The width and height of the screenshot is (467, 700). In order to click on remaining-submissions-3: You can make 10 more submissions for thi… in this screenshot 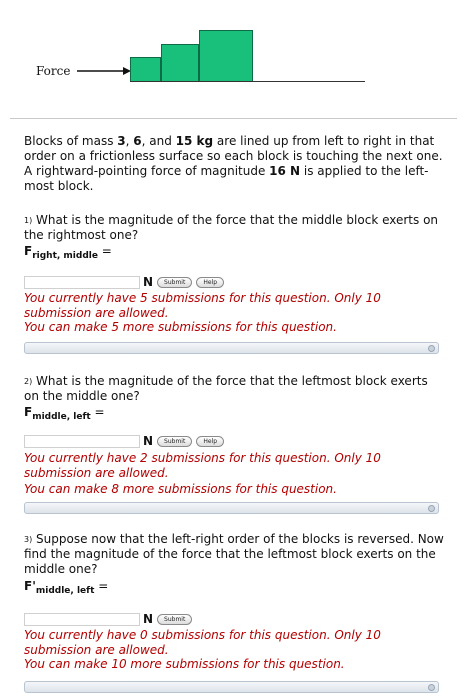, I will do `click(184, 664)`.